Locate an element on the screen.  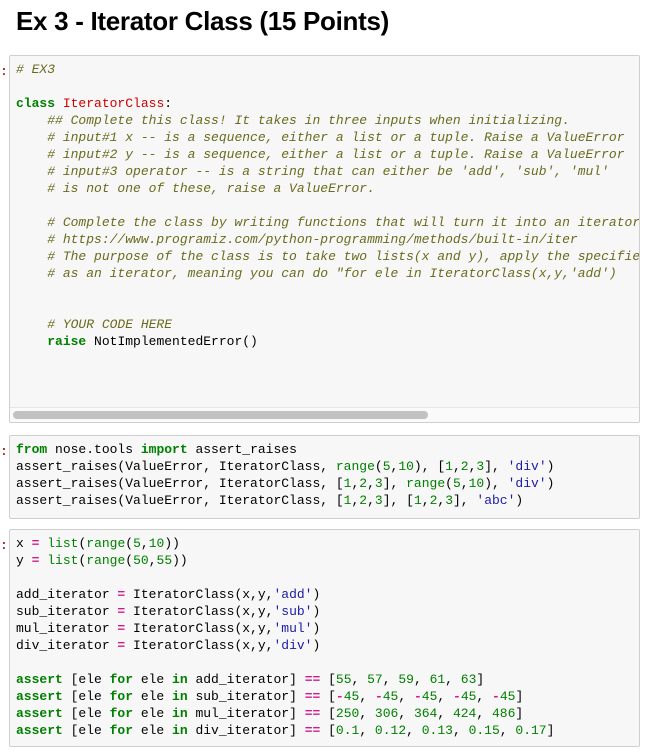
code-token: 59 is located at coordinates (406, 679).